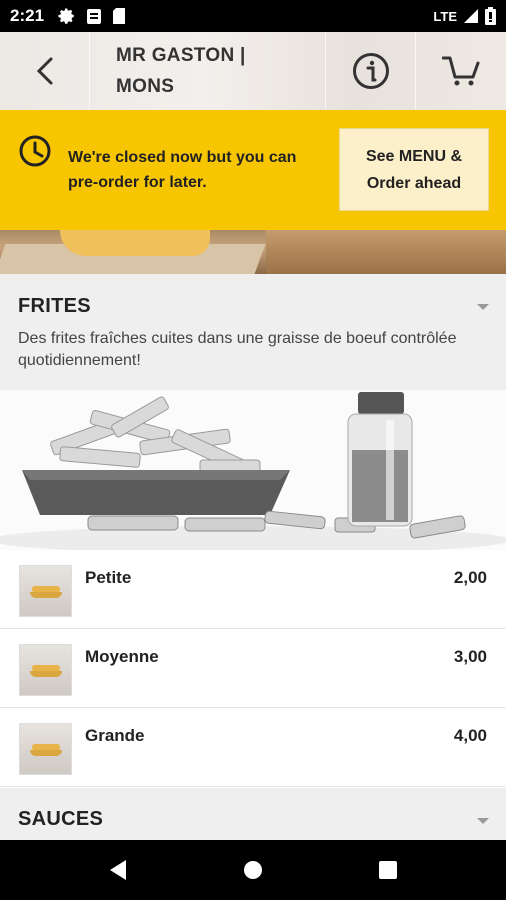 The height and width of the screenshot is (900, 506). What do you see at coordinates (470, 656) in the screenshot?
I see `item-price: 3,00` at bounding box center [470, 656].